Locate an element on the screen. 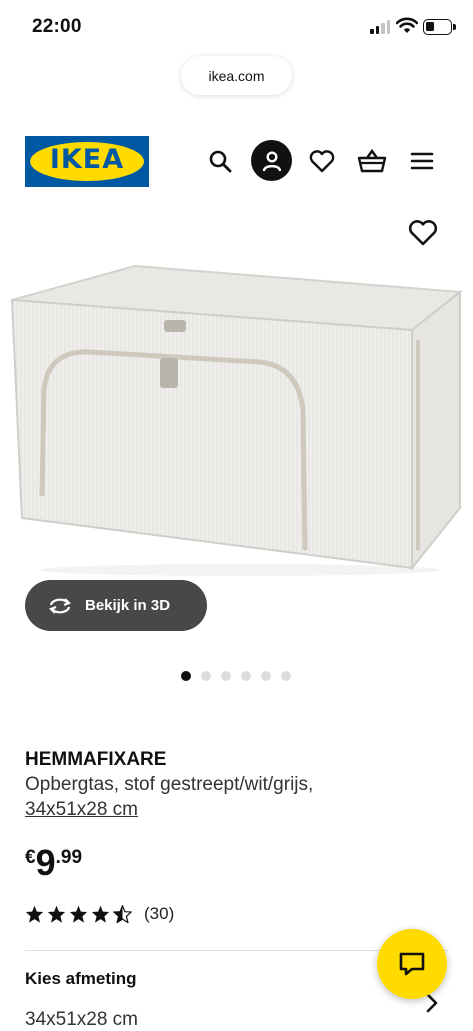 This screenshot has height=1031, width=473. rating: (30) is located at coordinates (99, 914).